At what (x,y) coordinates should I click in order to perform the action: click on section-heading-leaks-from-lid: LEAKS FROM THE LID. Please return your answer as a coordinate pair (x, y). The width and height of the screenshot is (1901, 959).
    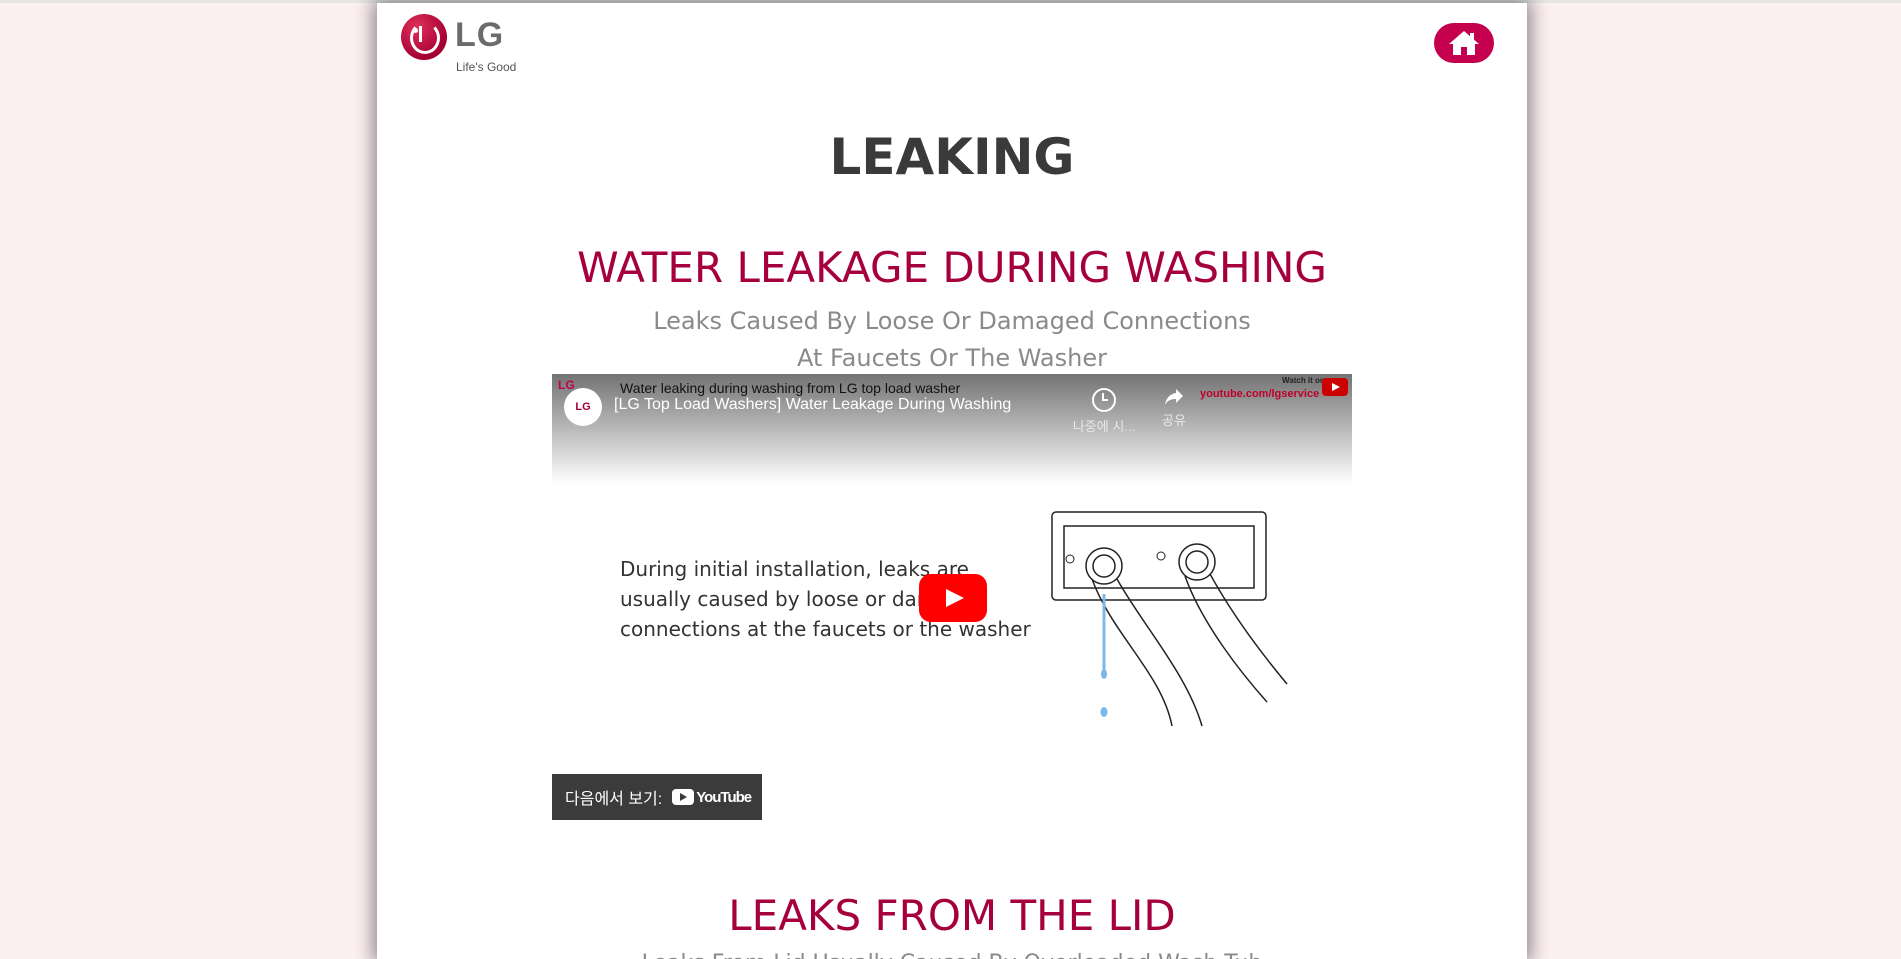
    Looking at the image, I should click on (952, 915).